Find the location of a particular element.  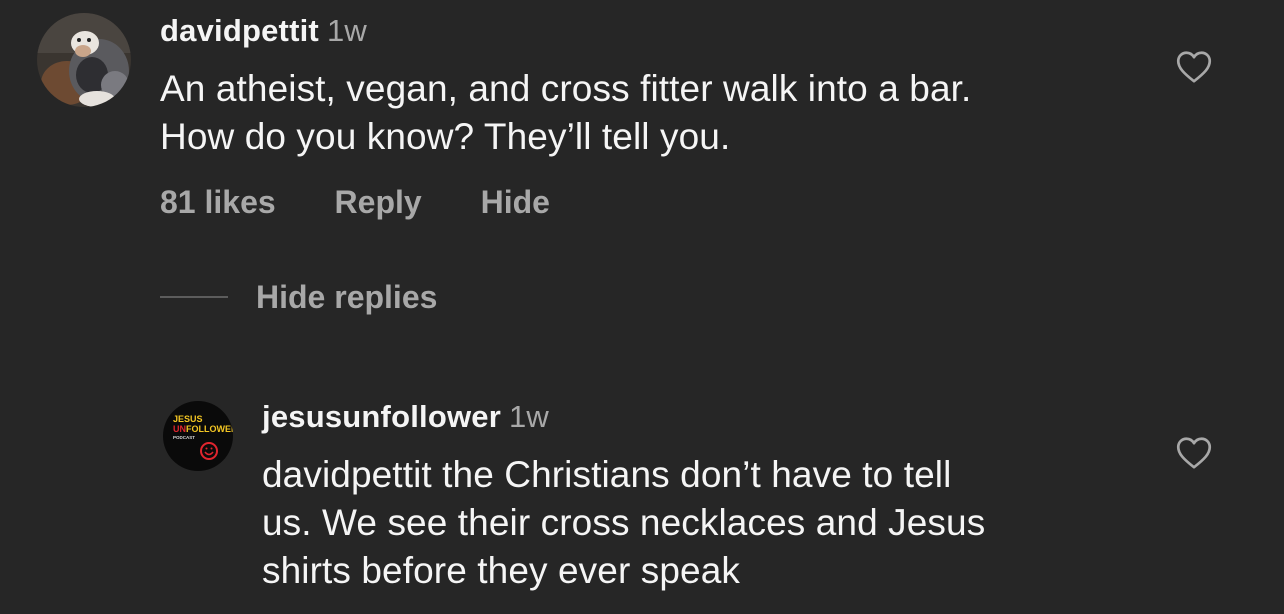

reply-username: jesusunfollower 1w is located at coordinates (405, 417).